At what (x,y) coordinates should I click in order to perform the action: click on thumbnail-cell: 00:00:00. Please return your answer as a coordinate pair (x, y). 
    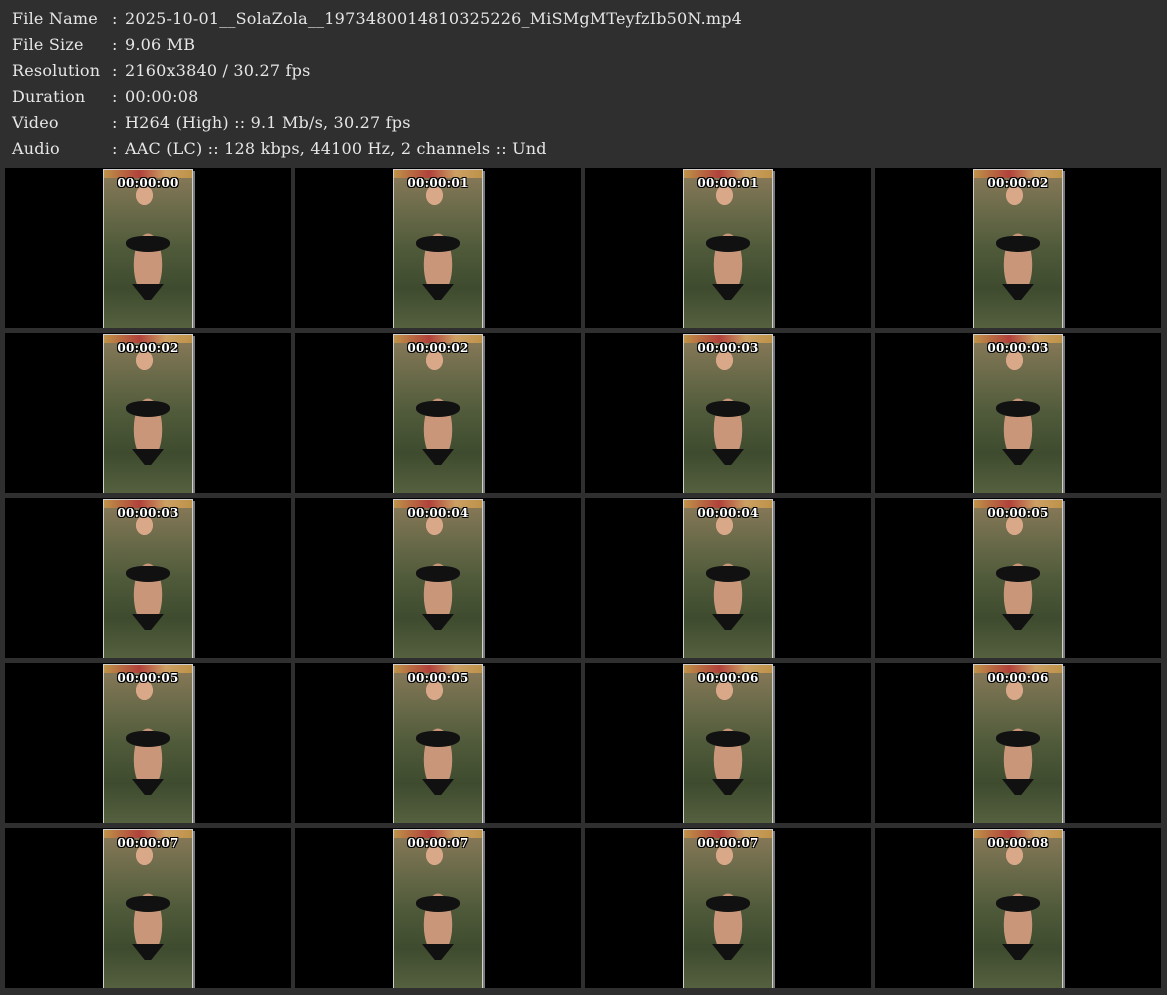
    Looking at the image, I should click on (148, 248).